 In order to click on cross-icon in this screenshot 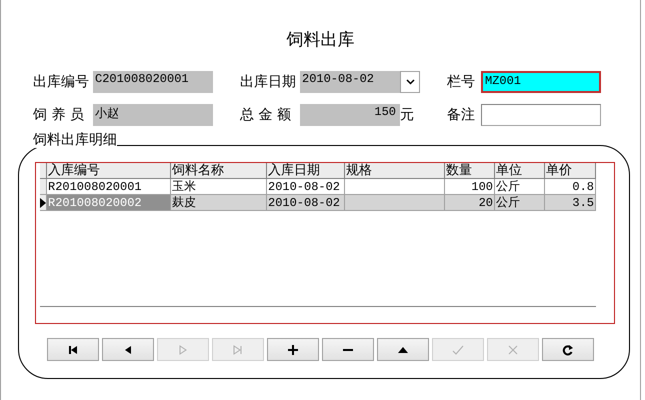, I will do `click(513, 350)`.